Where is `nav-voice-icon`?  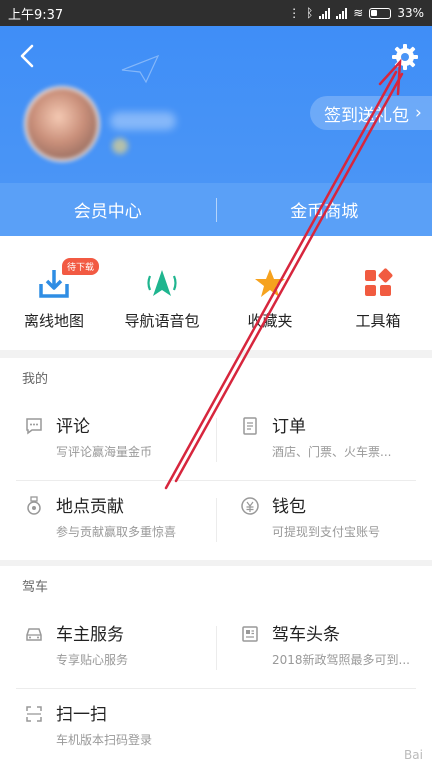 nav-voice-icon is located at coordinates (162, 283).